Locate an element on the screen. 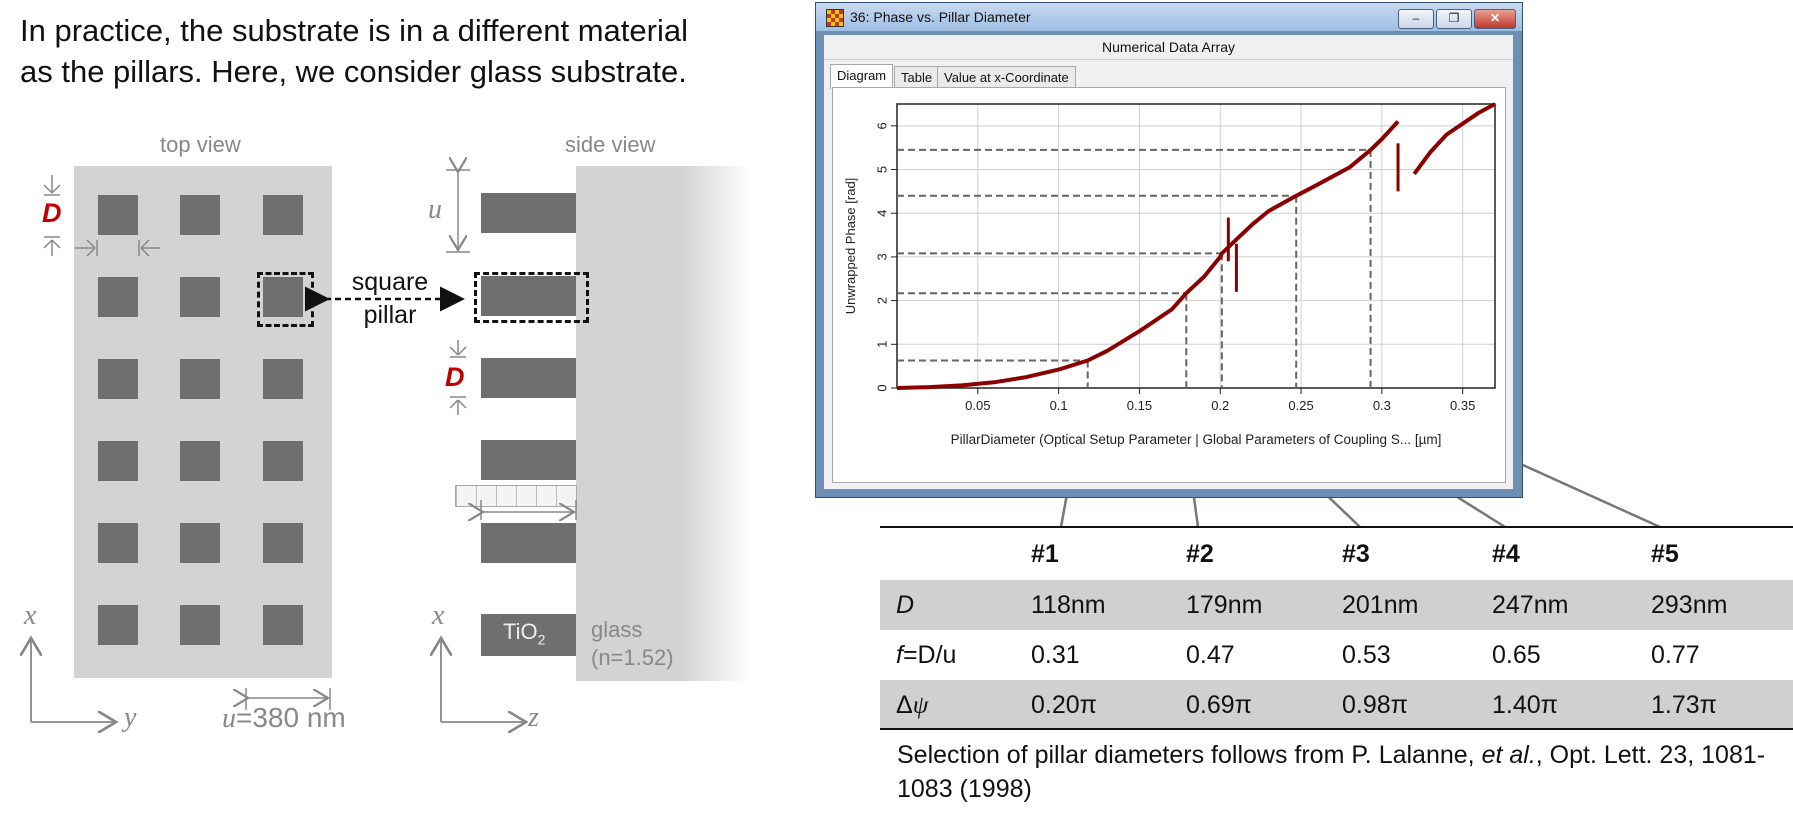 This screenshot has width=1793, height=825. y-tick-label: 0 is located at coordinates (881, 387).